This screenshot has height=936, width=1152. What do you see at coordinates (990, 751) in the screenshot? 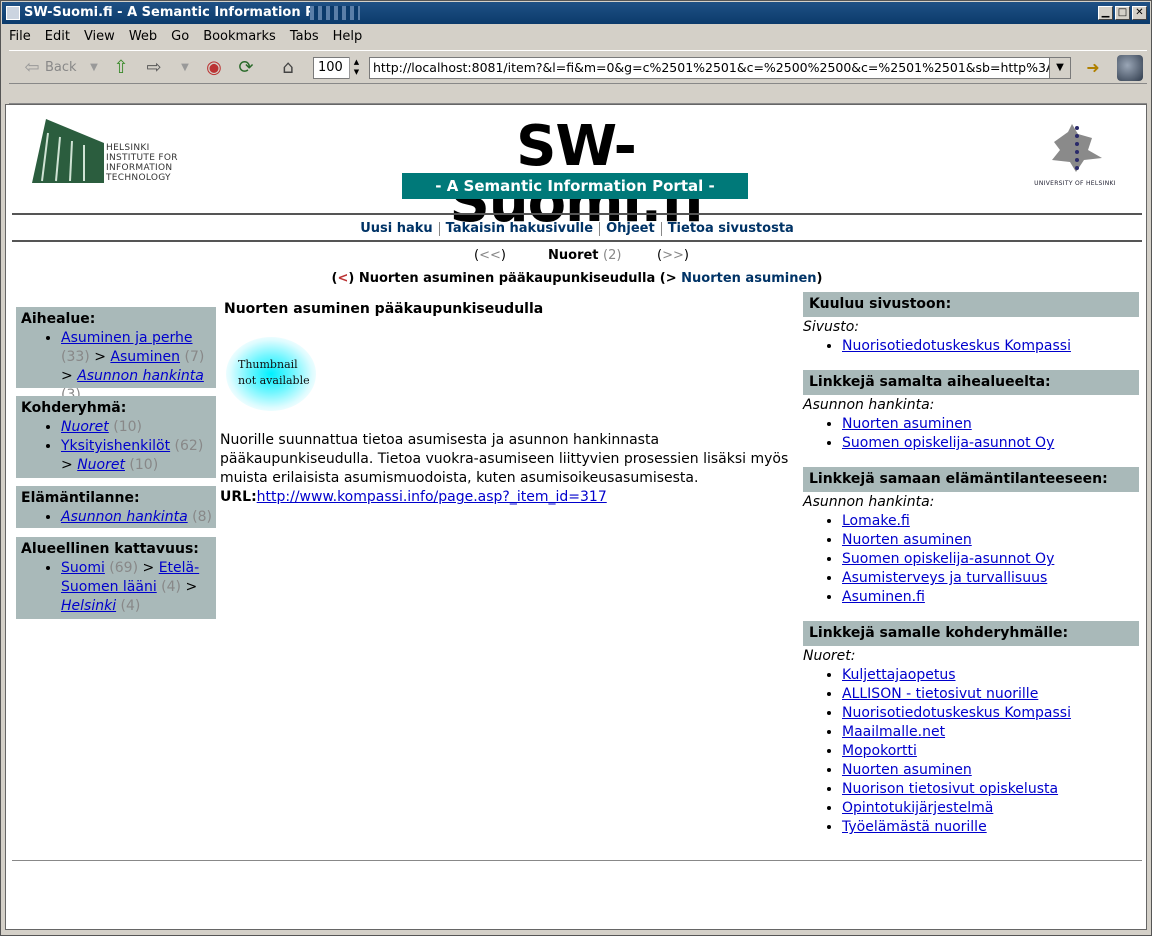
I see `related-link-item: Mopokortti` at bounding box center [990, 751].